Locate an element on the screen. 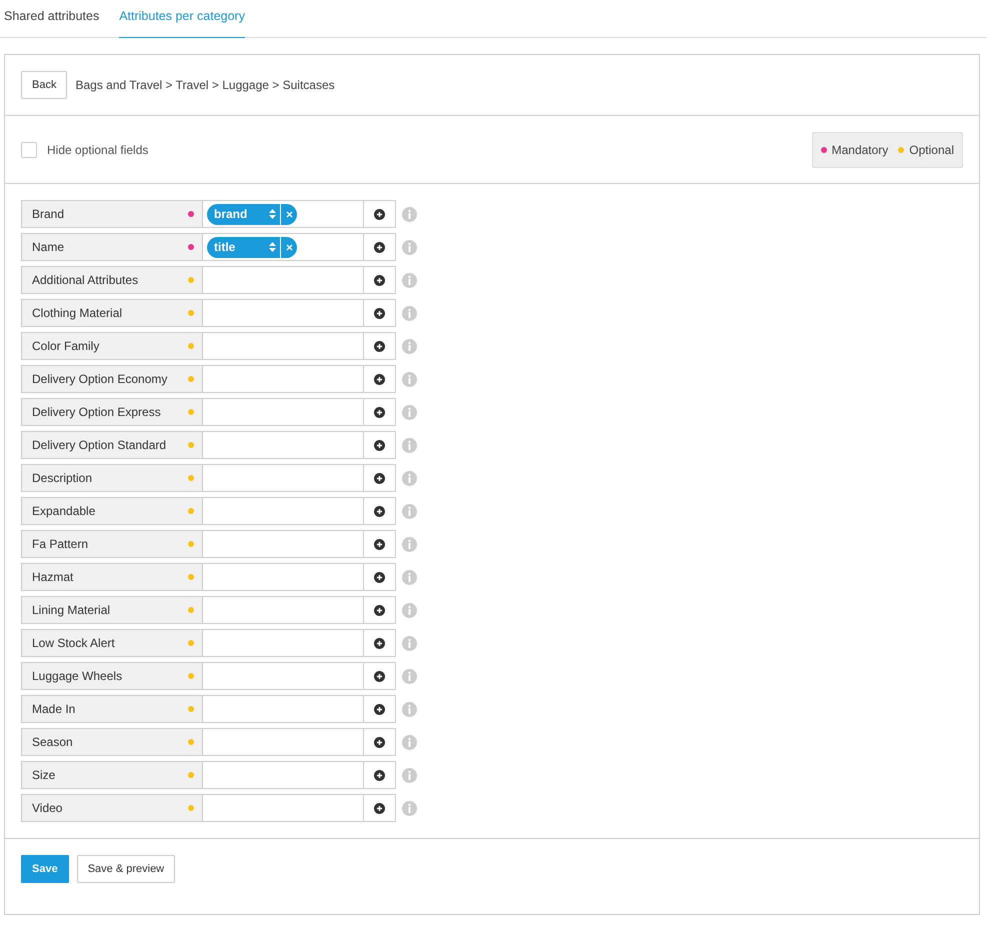  mapping-tag: brand is located at coordinates (252, 214).